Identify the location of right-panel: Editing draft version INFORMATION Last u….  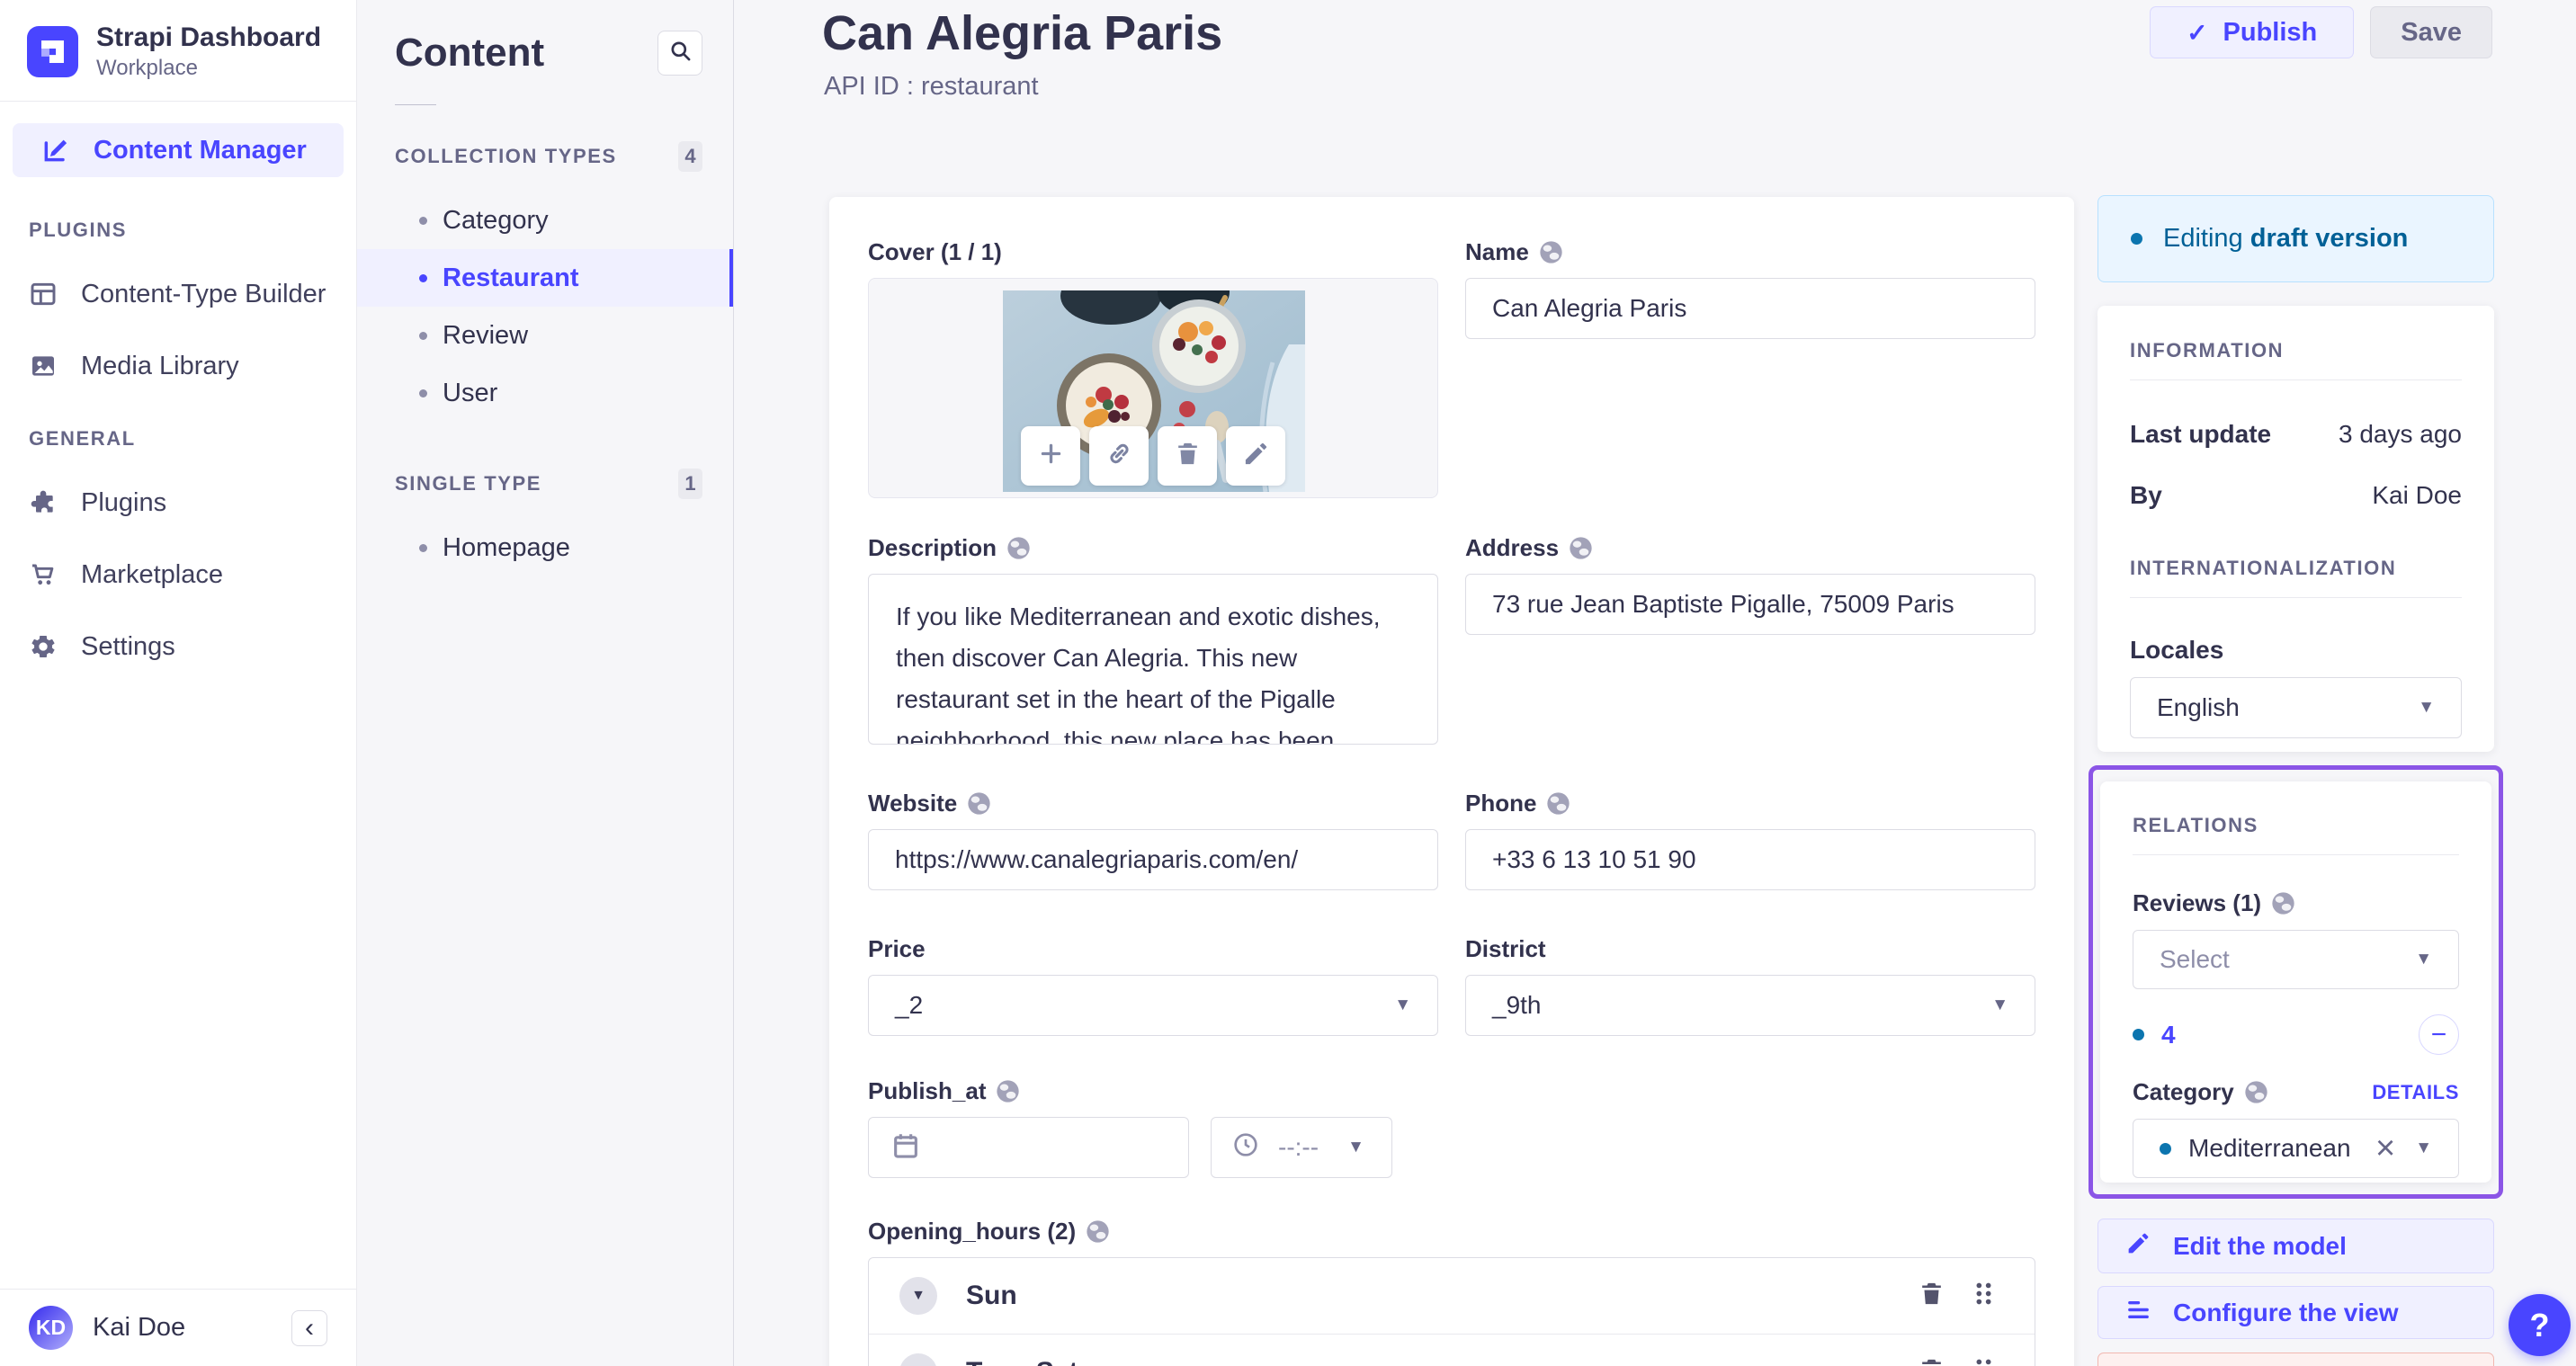
(2296, 781).